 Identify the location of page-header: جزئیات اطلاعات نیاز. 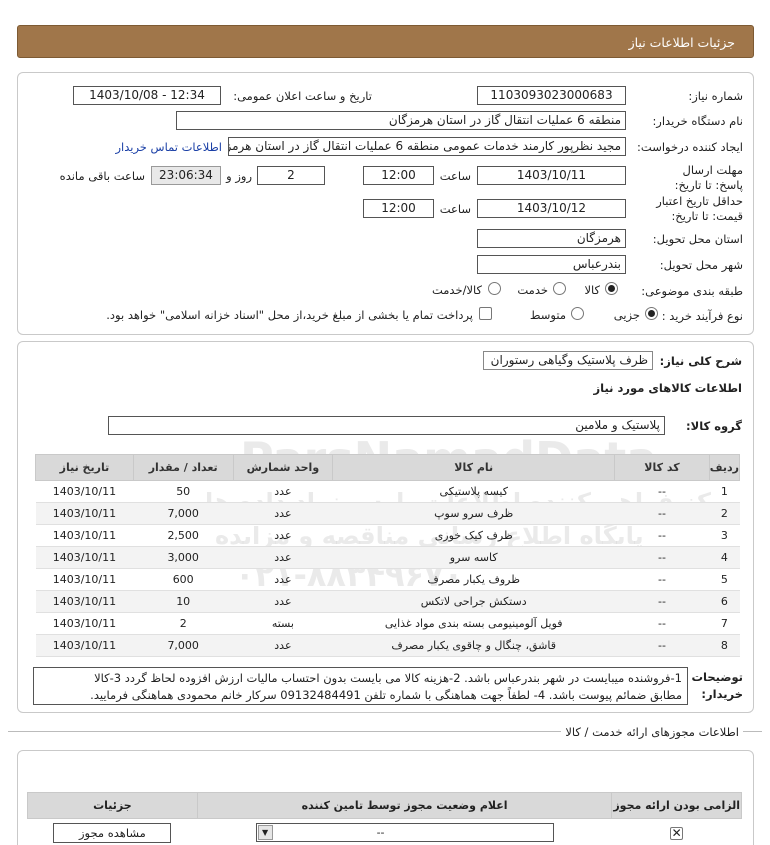
(385, 41).